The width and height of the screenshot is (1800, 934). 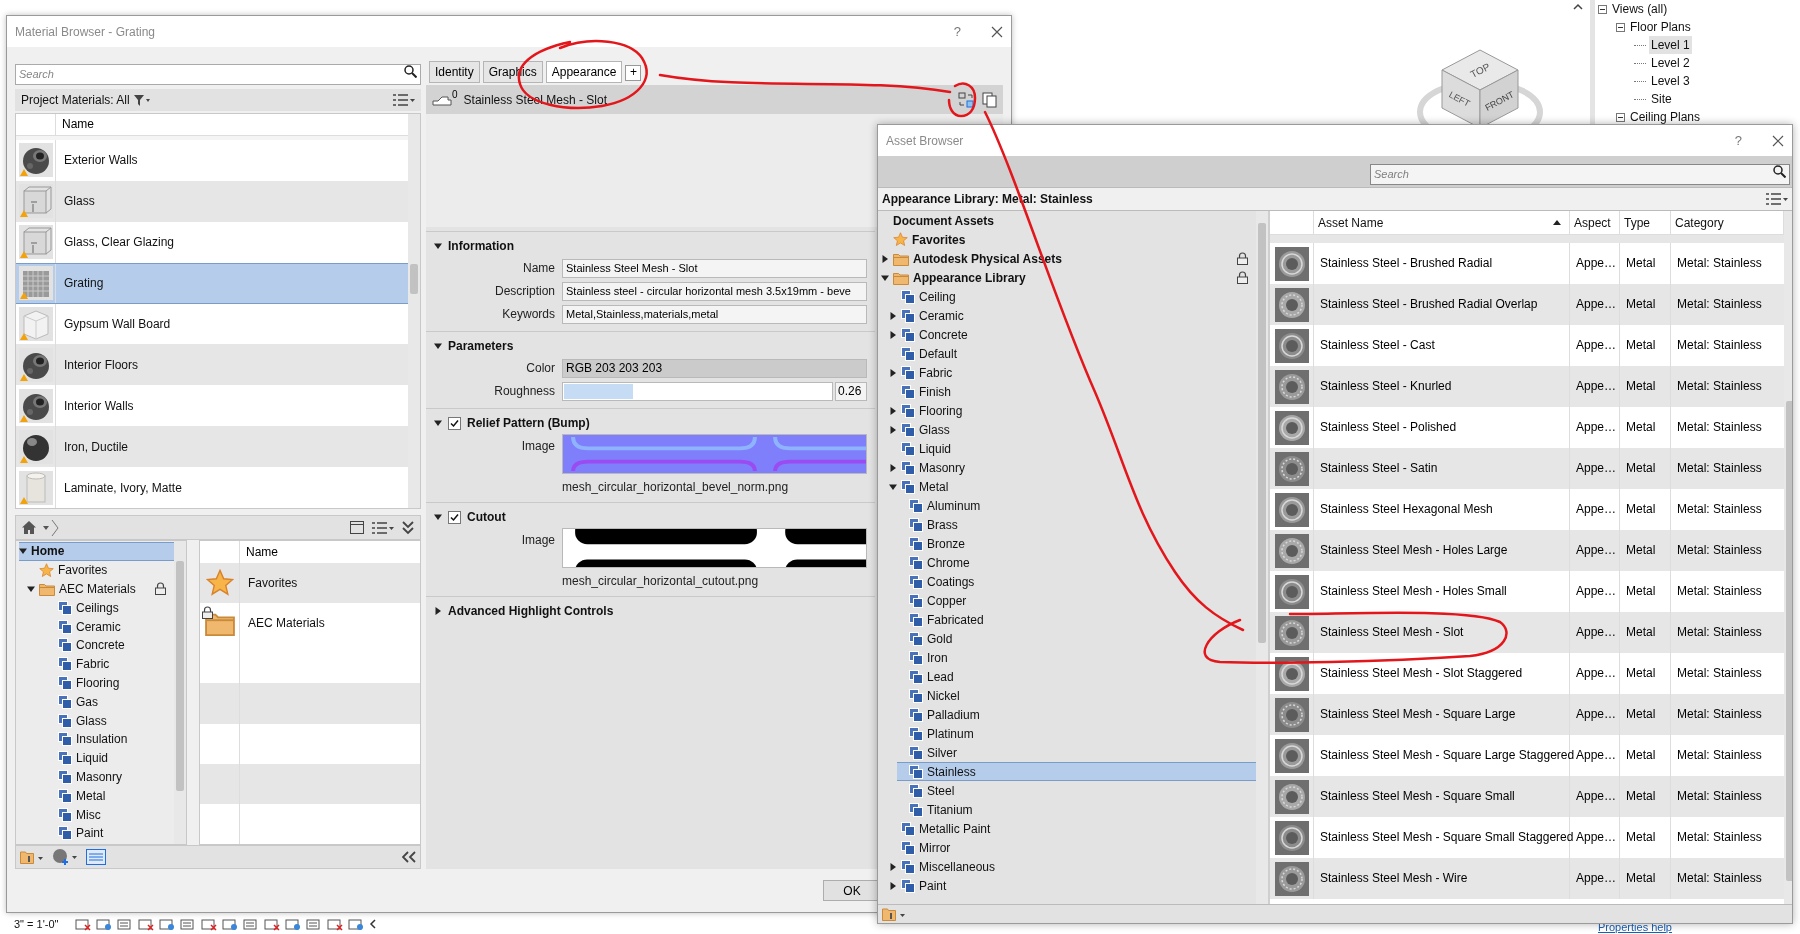 I want to click on tree-item: Iron, so click(x=1076, y=657).